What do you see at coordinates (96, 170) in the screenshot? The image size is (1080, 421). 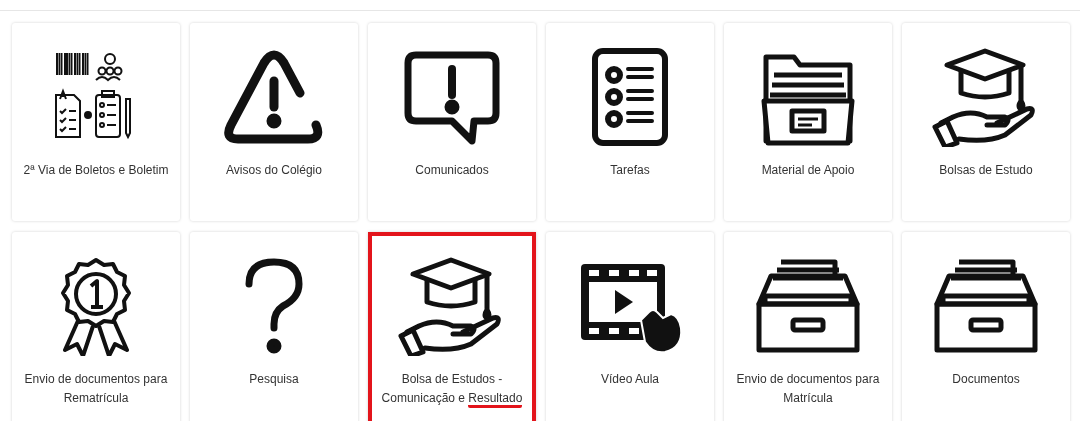 I see `tile-label: 2ª Via de Boletos e Boletim` at bounding box center [96, 170].